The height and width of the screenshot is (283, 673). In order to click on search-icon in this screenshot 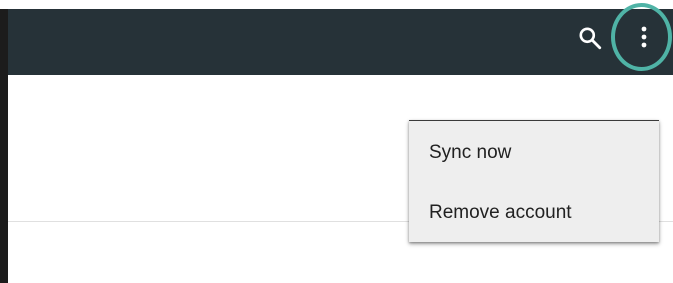, I will do `click(590, 40)`.